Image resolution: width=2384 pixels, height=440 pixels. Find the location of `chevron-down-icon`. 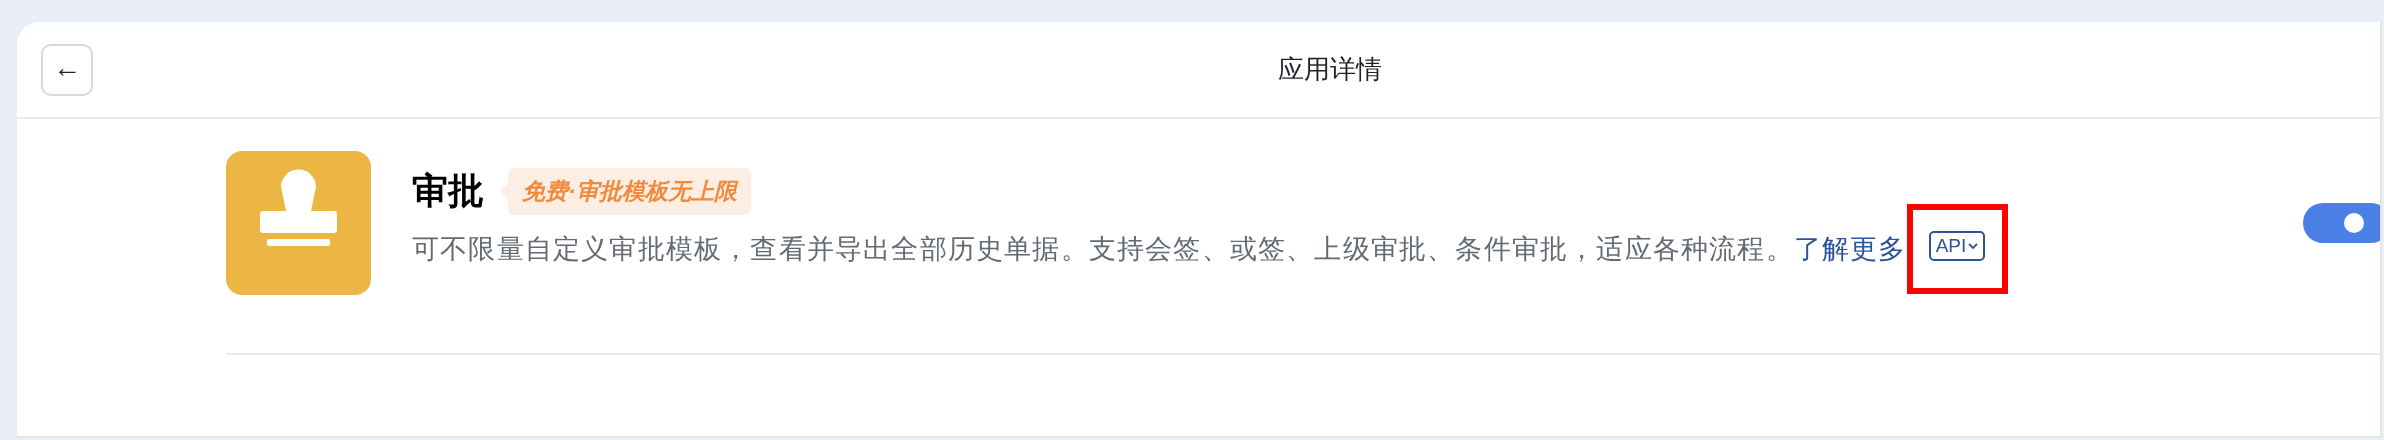

chevron-down-icon is located at coordinates (1973, 246).